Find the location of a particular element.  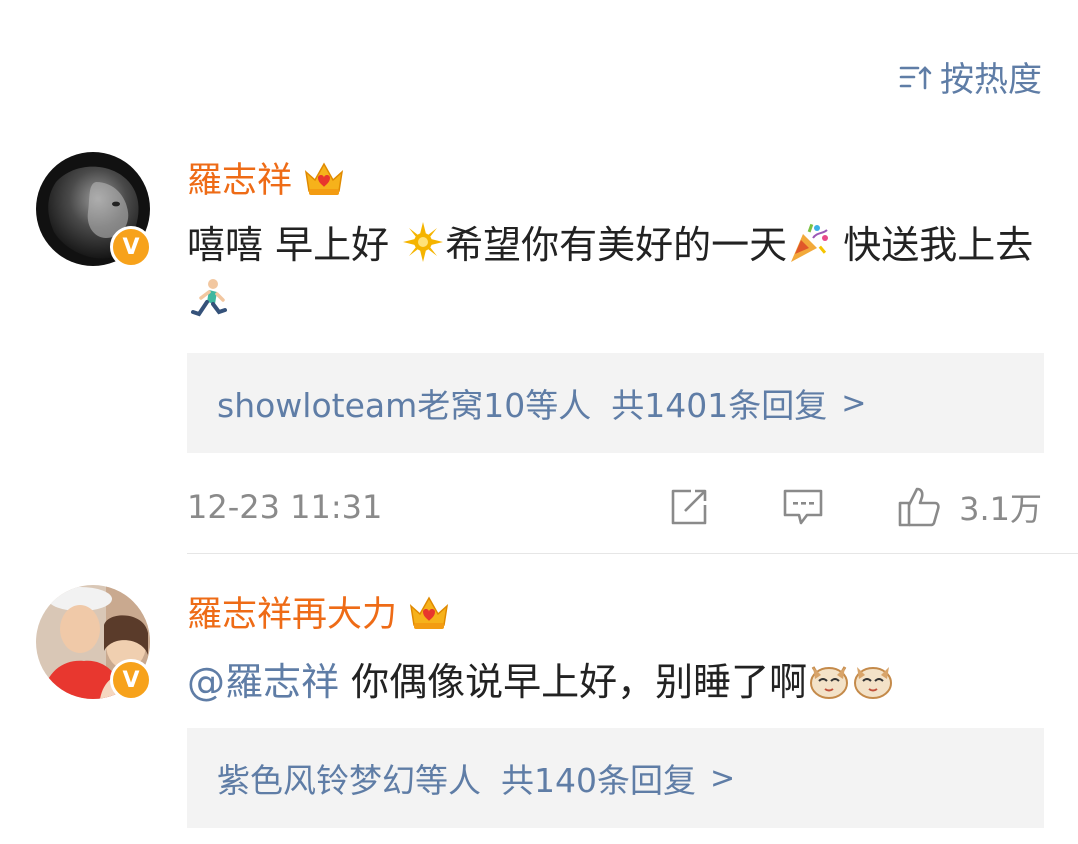

sort-button: 按热度 is located at coordinates (970, 76).